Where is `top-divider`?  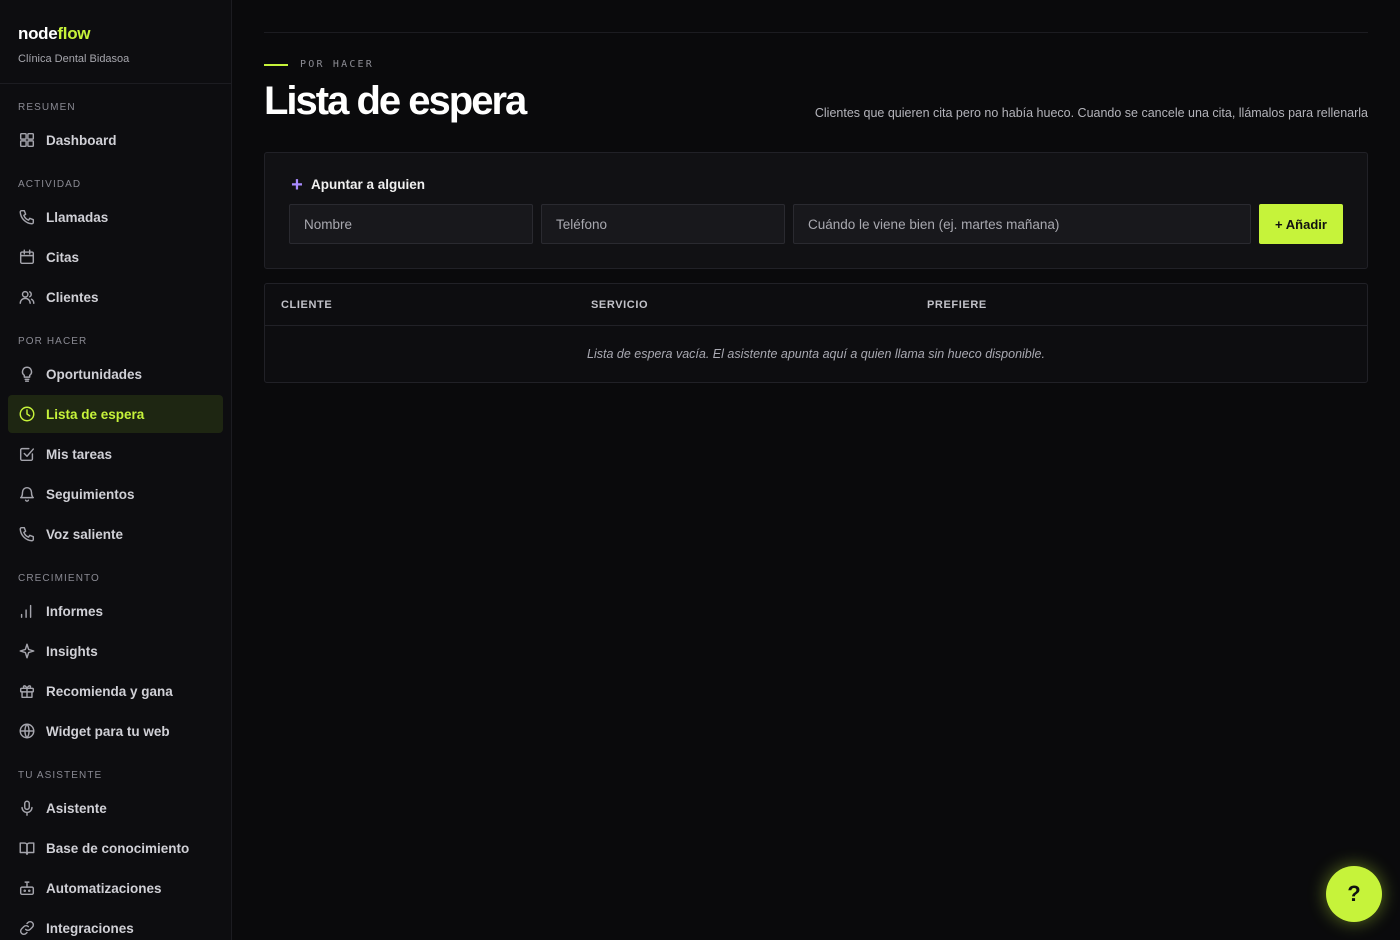 top-divider is located at coordinates (816, 32).